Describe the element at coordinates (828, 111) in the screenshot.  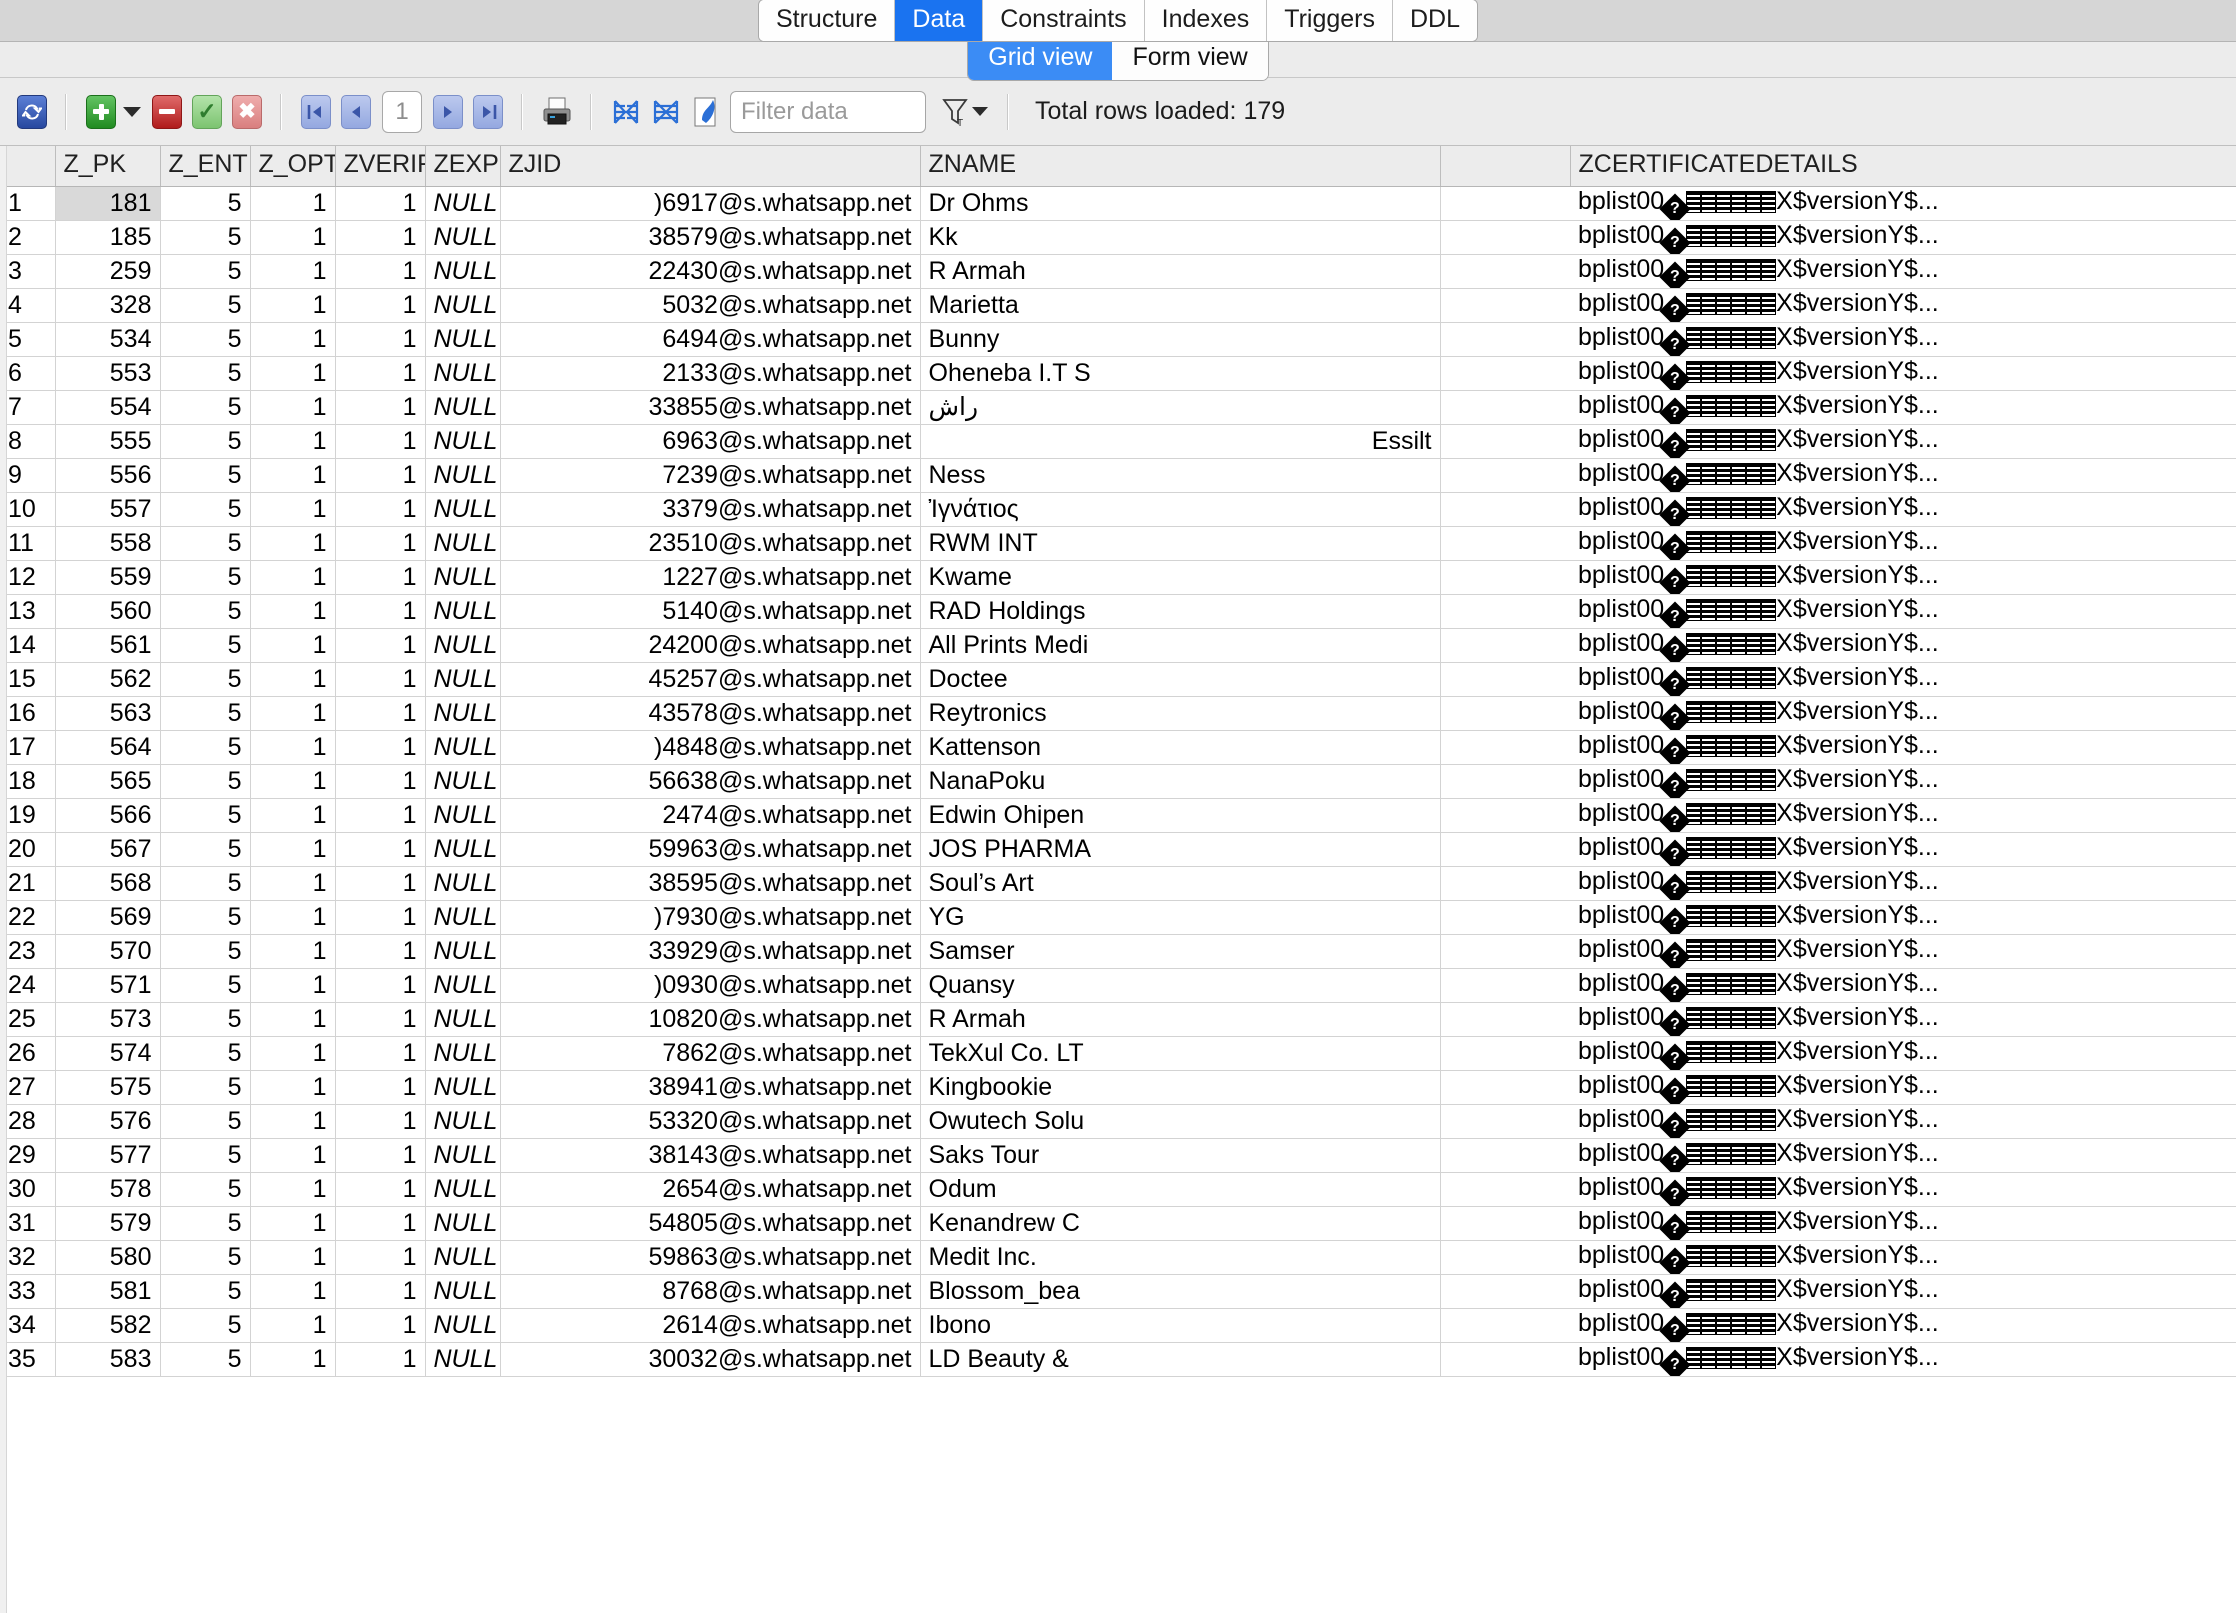
I see `filter-data-input` at that location.